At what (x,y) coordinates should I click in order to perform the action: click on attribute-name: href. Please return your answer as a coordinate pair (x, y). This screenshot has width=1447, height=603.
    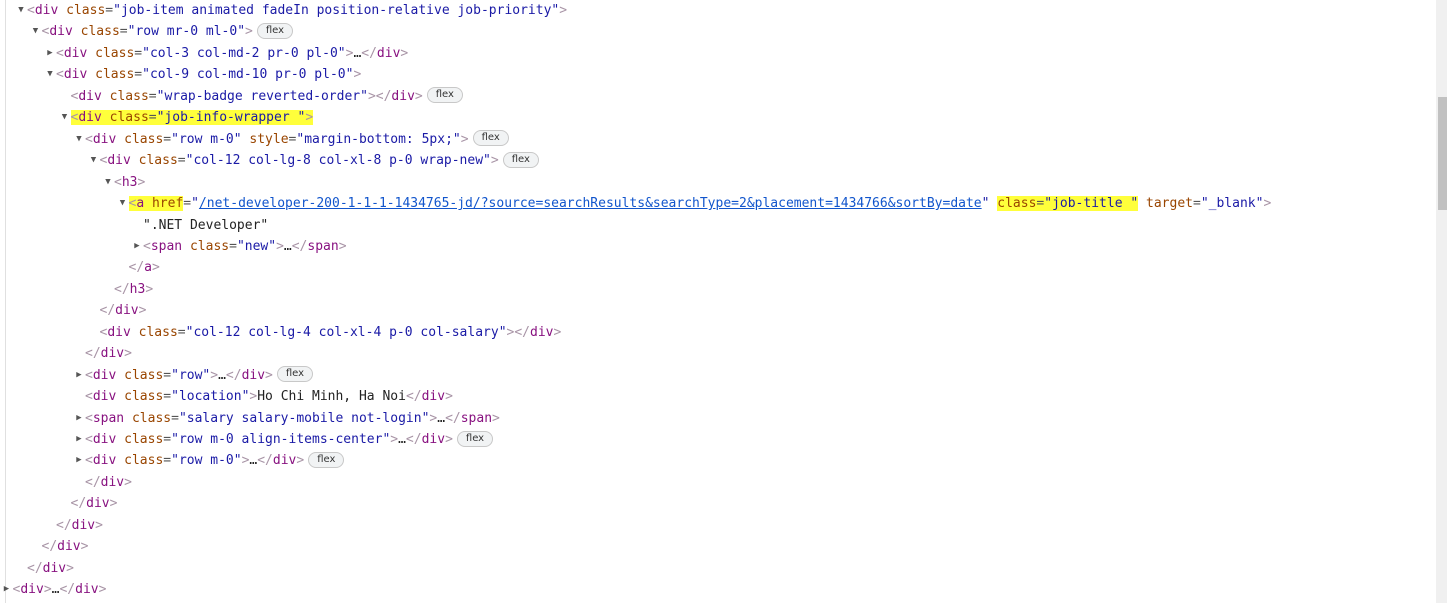
    Looking at the image, I should click on (167, 204).